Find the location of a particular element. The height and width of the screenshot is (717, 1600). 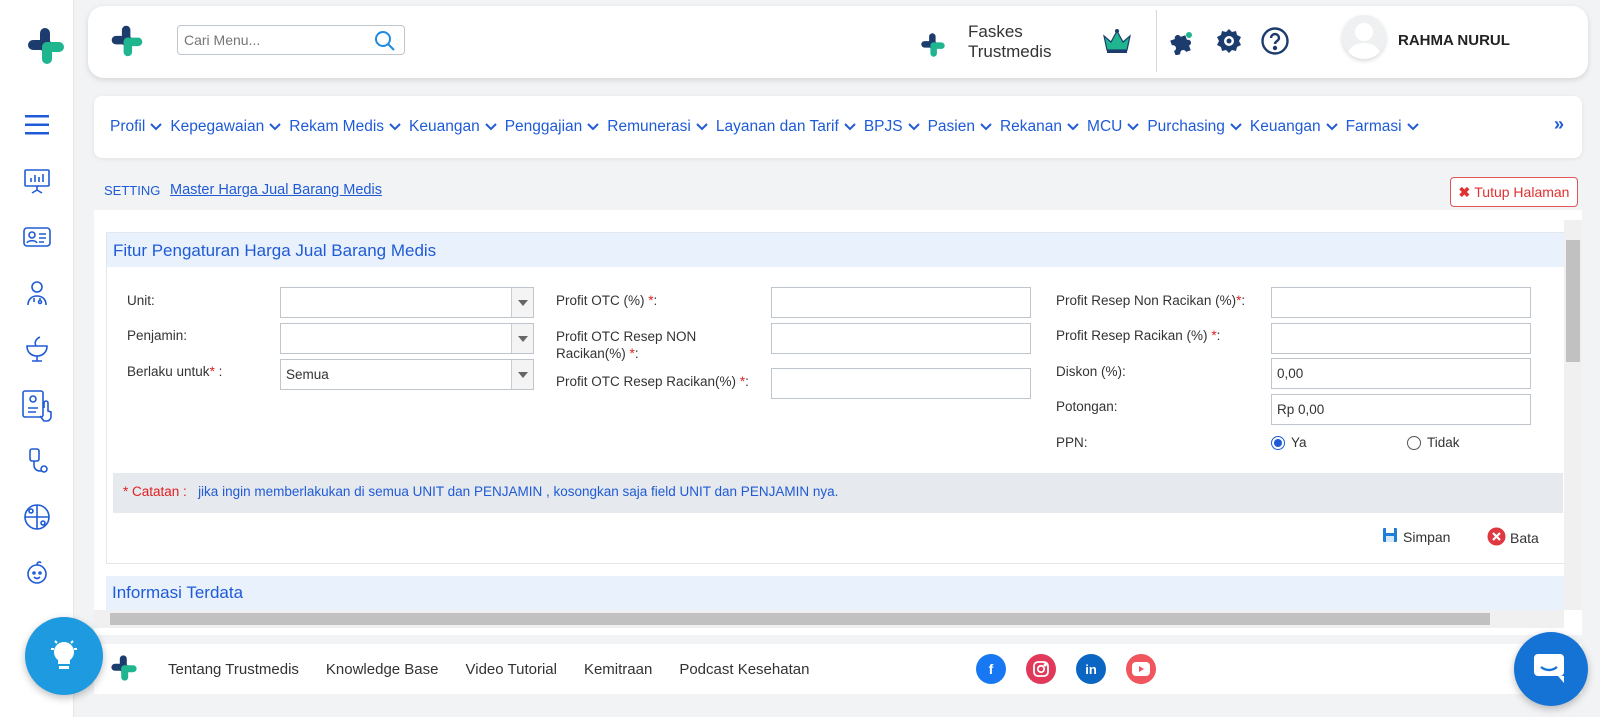

berlaku-select: Semua is located at coordinates (407, 374).